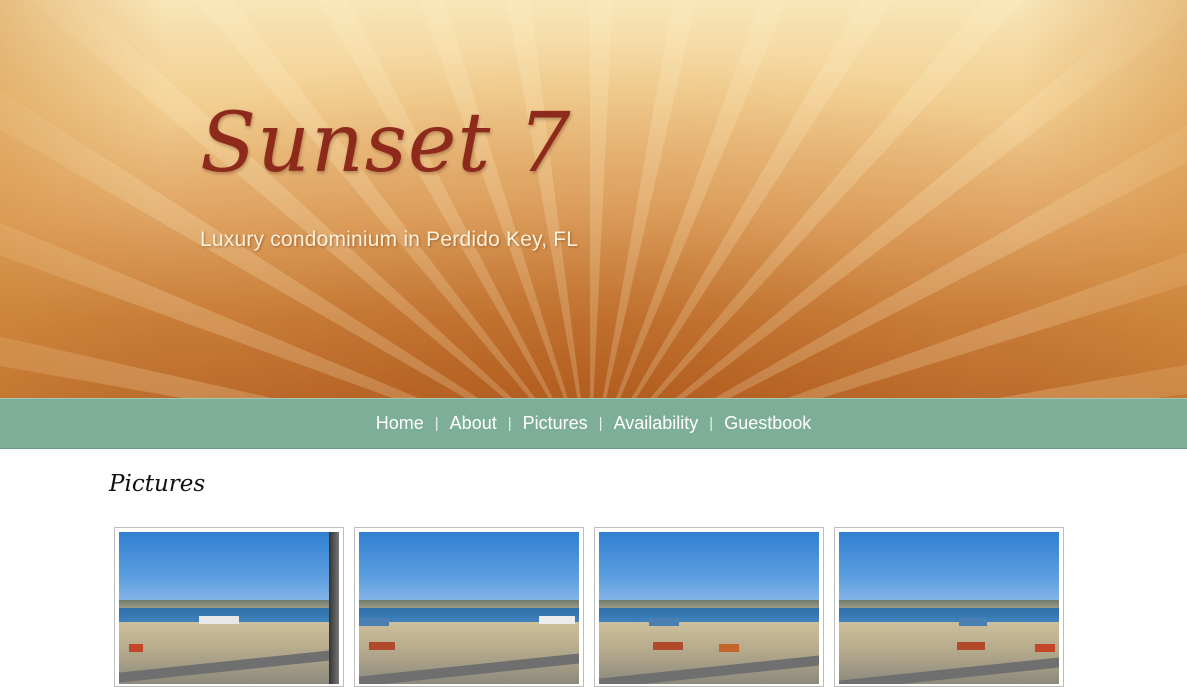  What do you see at coordinates (555, 423) in the screenshot?
I see `nav-pictures-link: Pictures` at bounding box center [555, 423].